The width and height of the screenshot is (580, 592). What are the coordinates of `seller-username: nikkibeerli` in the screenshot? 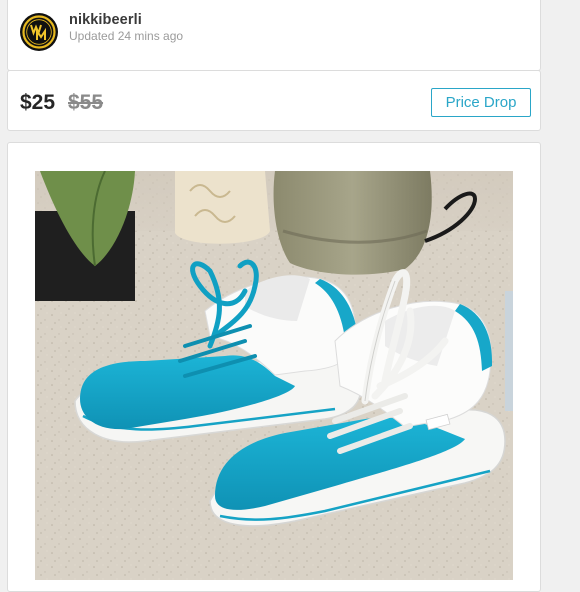 It's located at (105, 20).